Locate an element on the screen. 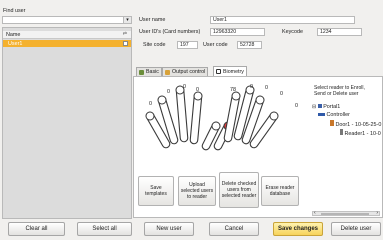 The height and width of the screenshot is (240, 383). new-user-button: New user is located at coordinates (169, 229).